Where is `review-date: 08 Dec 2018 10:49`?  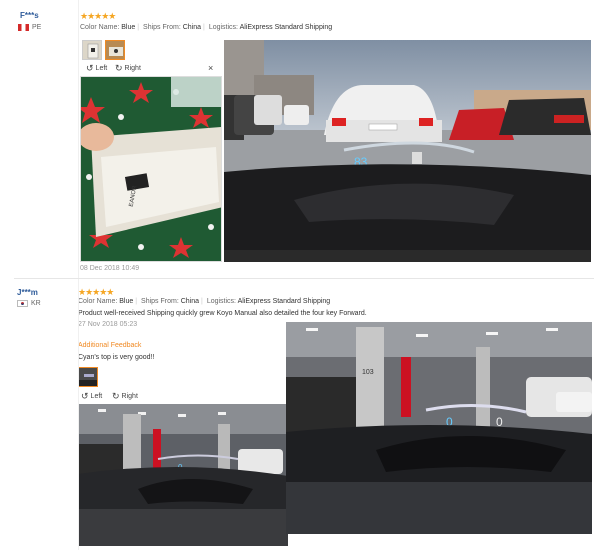
review-date: 08 Dec 2018 10:49 is located at coordinates (110, 268).